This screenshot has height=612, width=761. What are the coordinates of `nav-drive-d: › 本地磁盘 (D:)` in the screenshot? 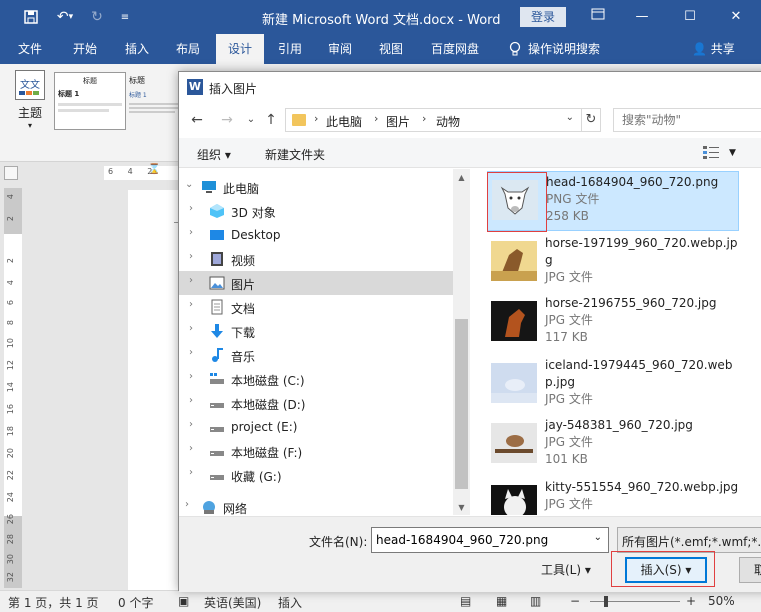 It's located at (316, 403).